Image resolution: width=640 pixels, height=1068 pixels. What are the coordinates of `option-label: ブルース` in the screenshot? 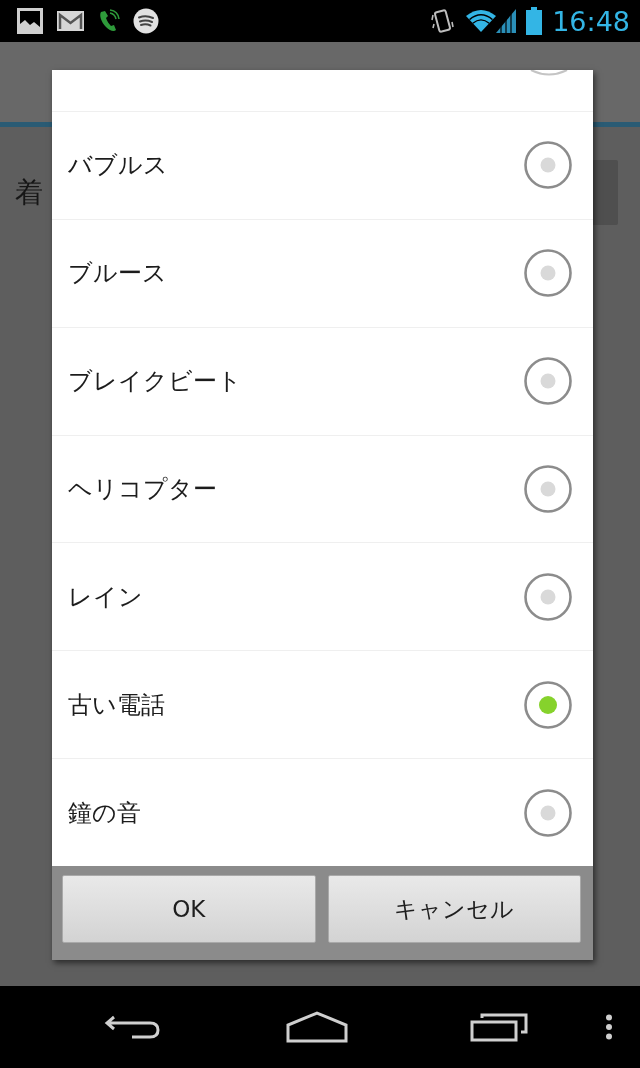 It's located at (117, 274).